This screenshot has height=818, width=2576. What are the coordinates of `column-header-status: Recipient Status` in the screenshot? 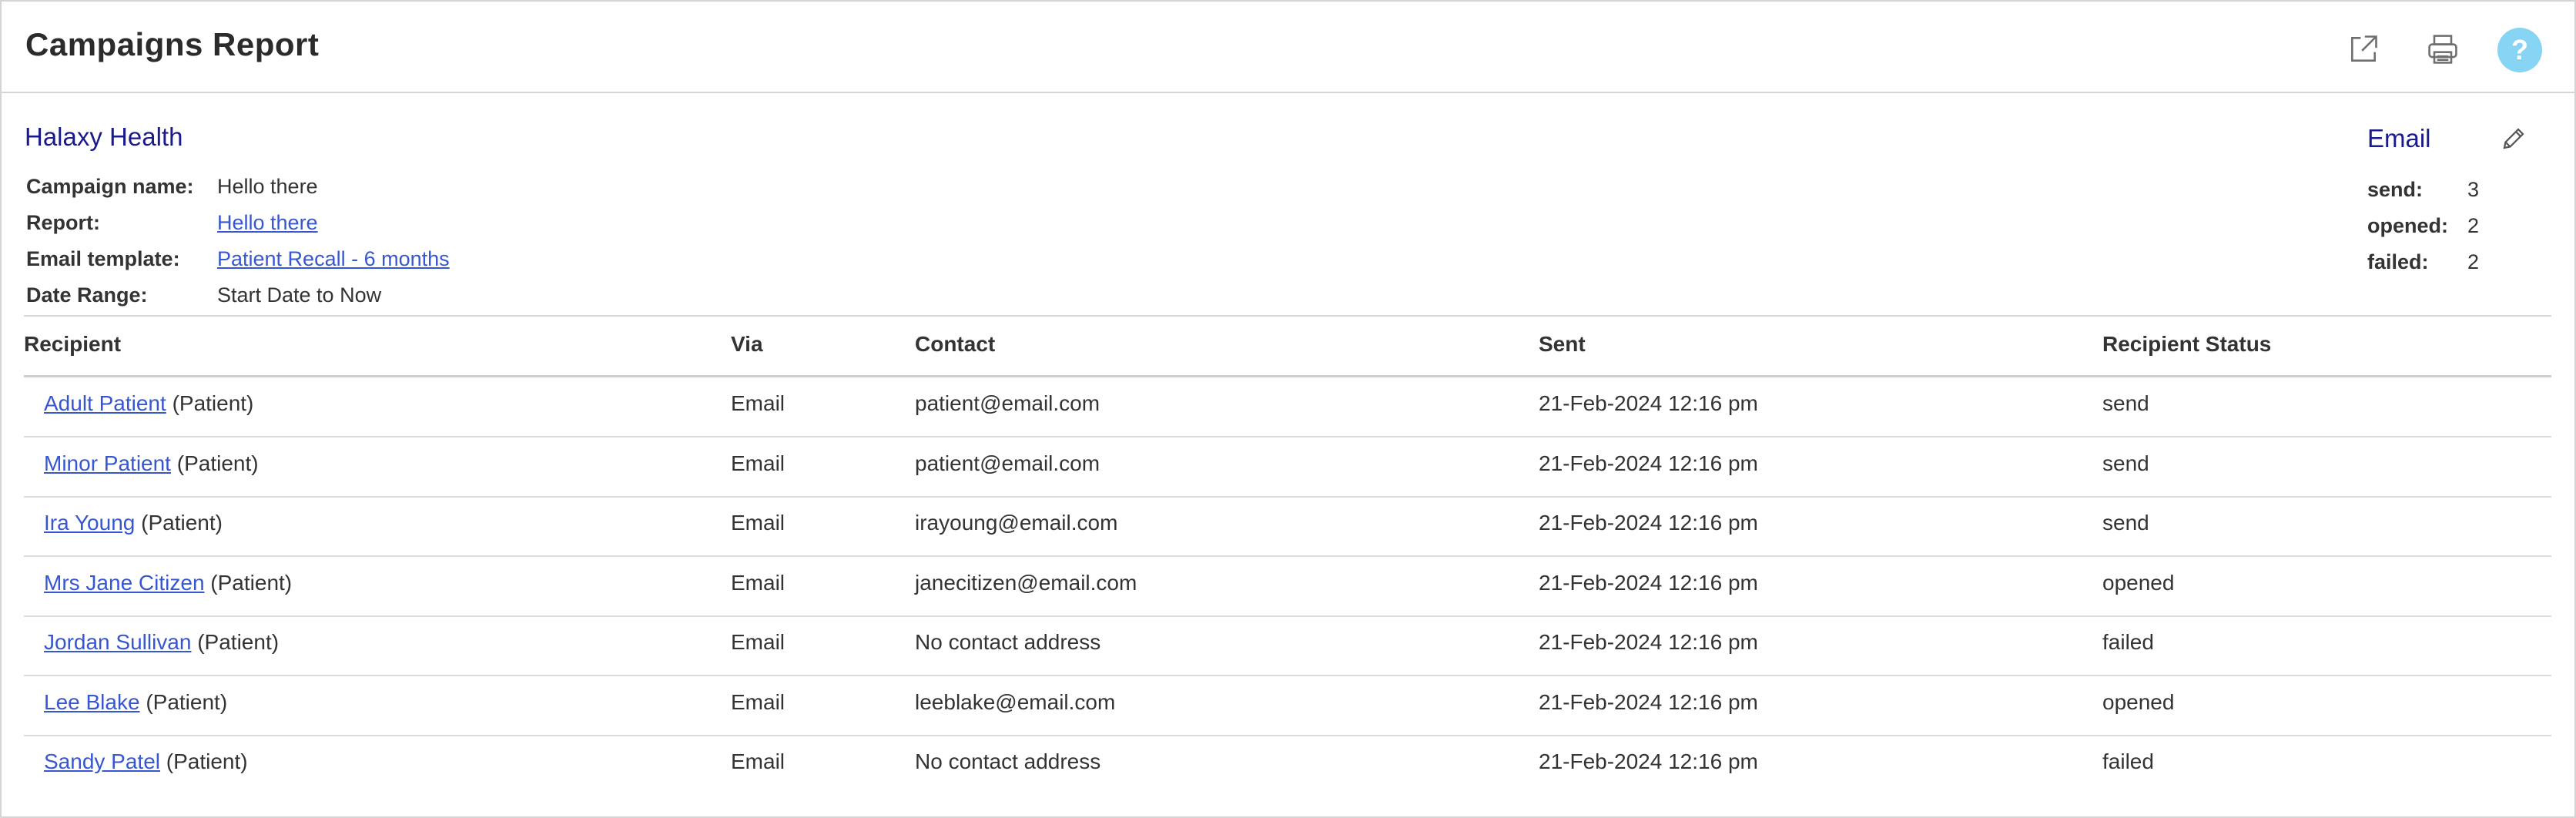 It's located at (2186, 344).